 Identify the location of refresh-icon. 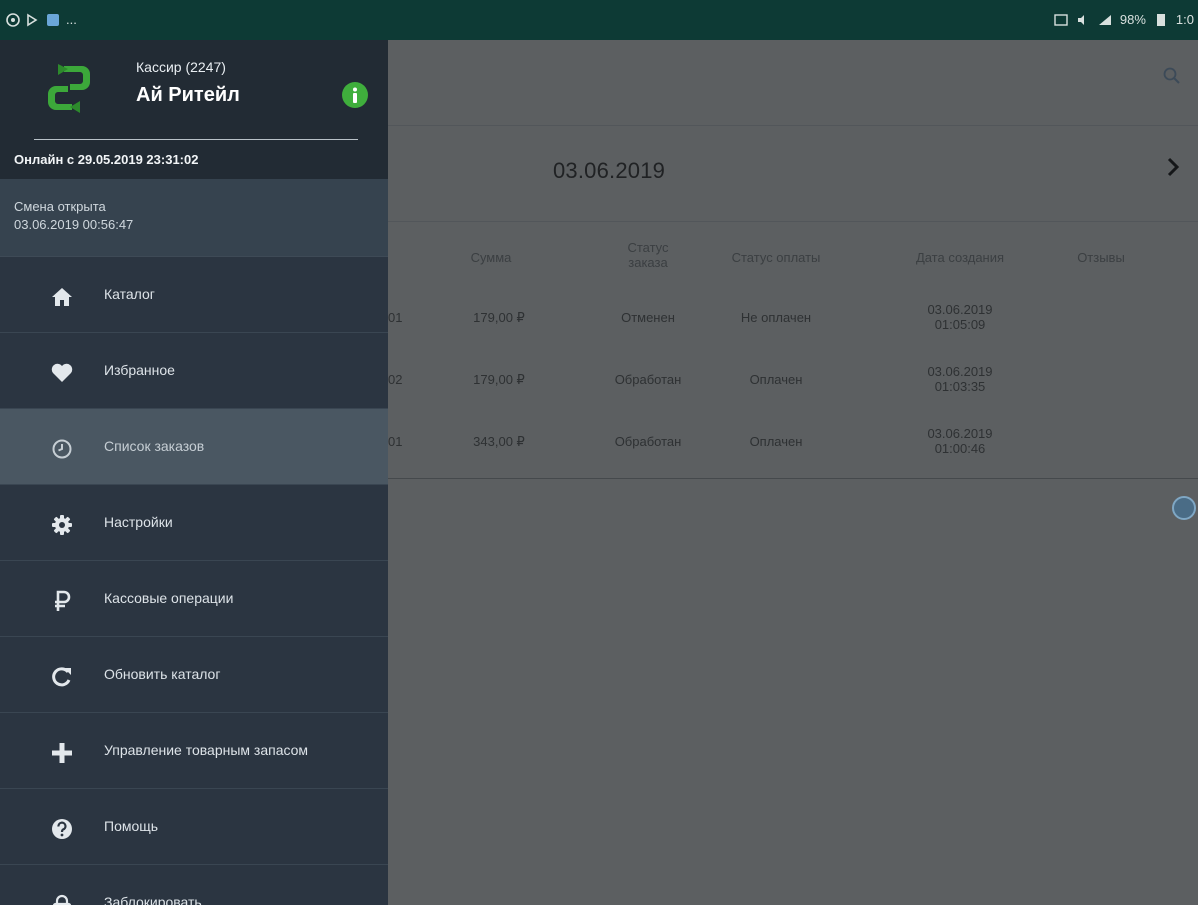
(62, 677).